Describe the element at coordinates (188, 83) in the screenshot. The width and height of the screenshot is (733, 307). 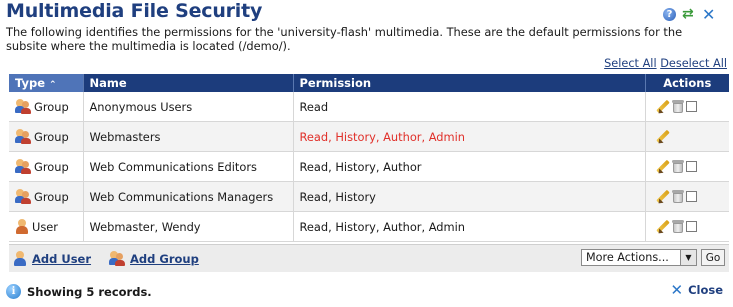
I see `column-header-name: Name` at that location.